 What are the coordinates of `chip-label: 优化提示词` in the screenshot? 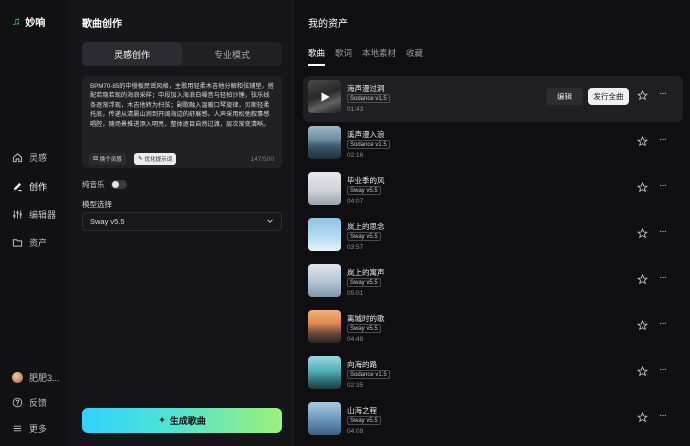 It's located at (158, 160).